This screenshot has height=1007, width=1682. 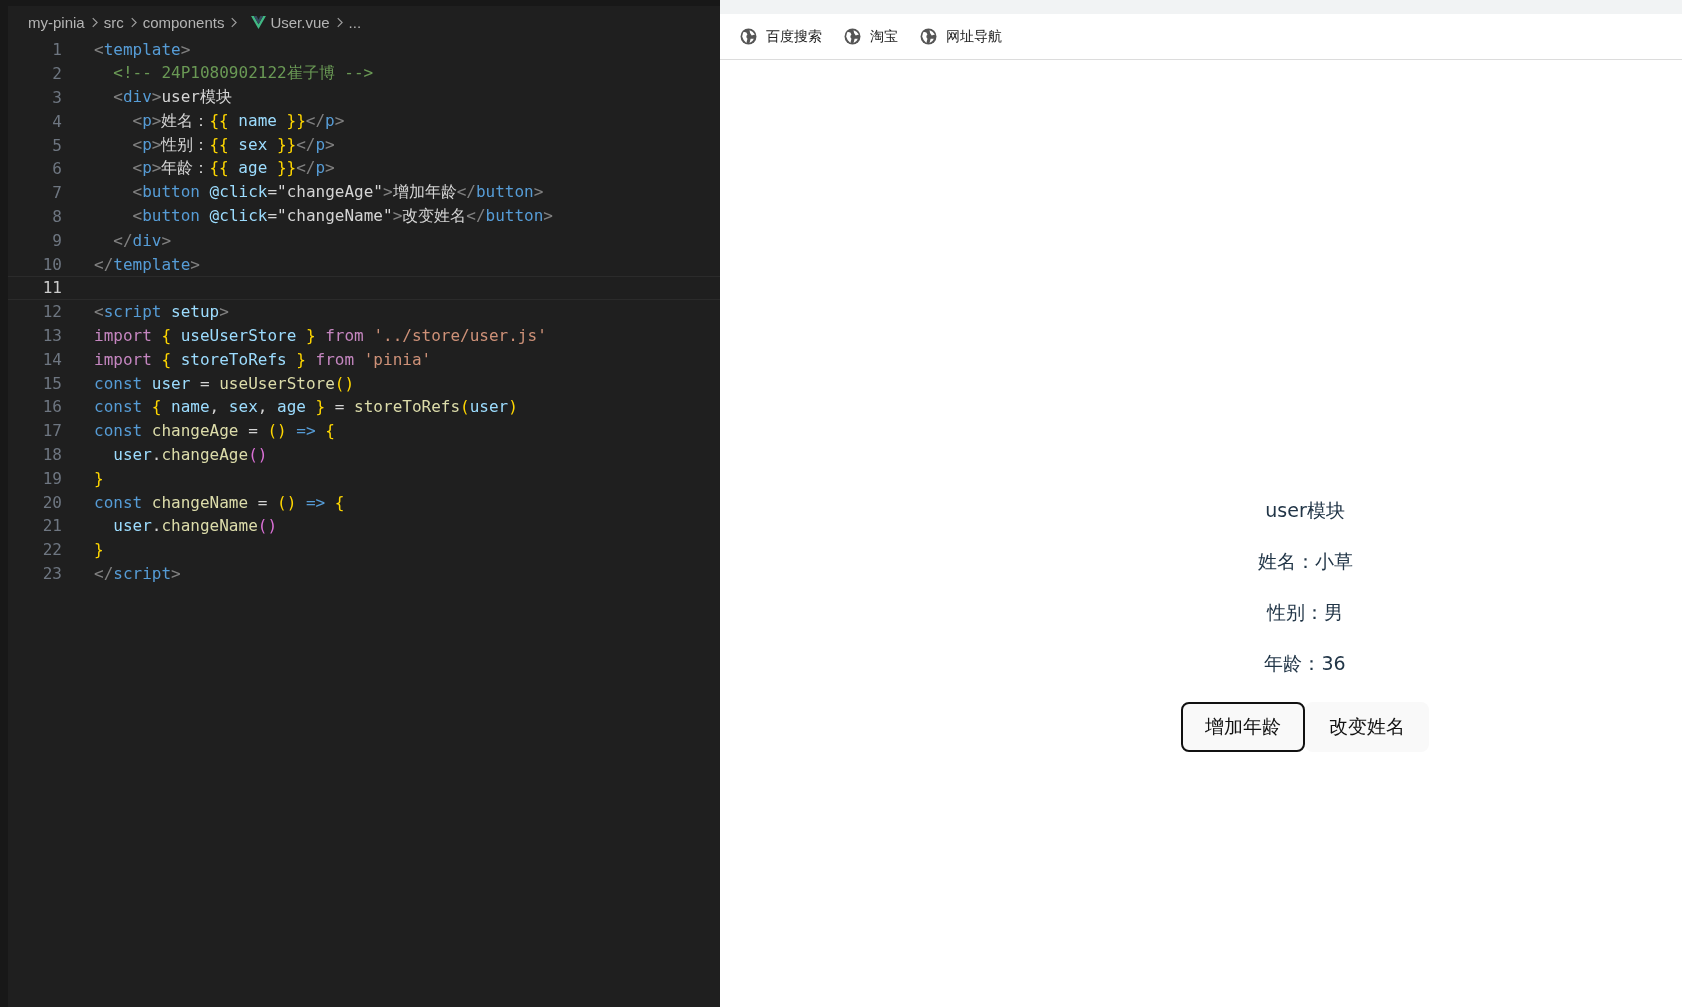 What do you see at coordinates (1201, 7) in the screenshot?
I see `address-bar` at bounding box center [1201, 7].